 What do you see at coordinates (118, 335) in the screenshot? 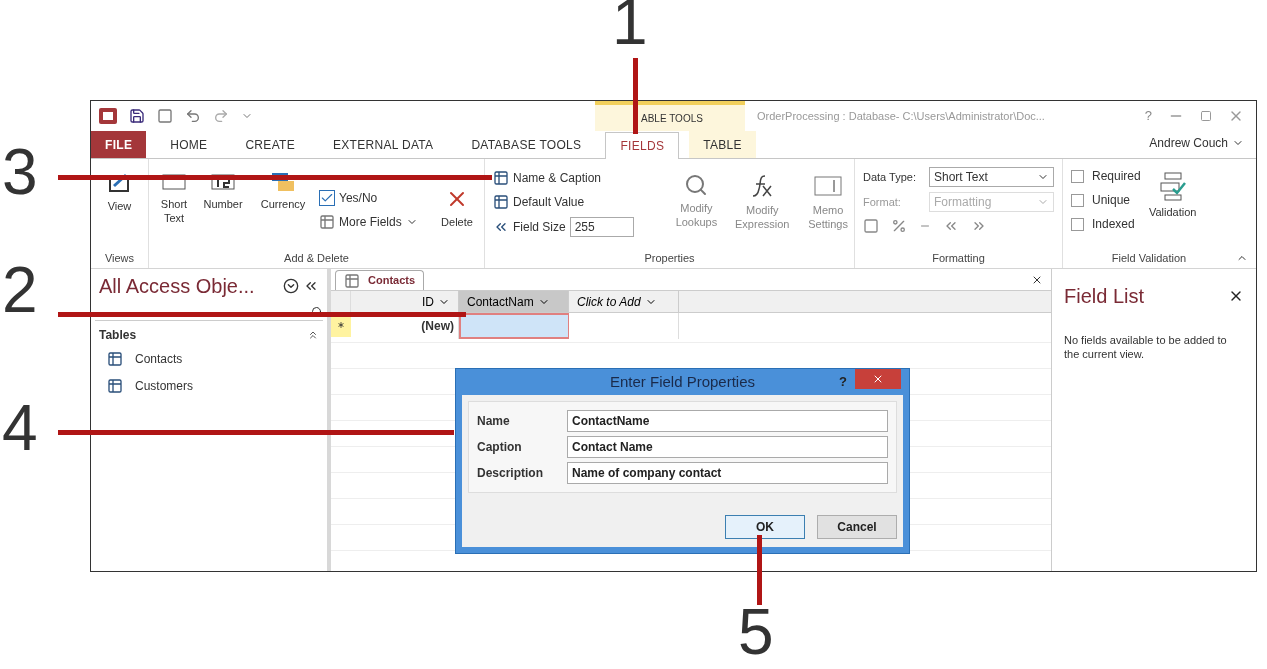
I see `section-header: Tables` at bounding box center [118, 335].